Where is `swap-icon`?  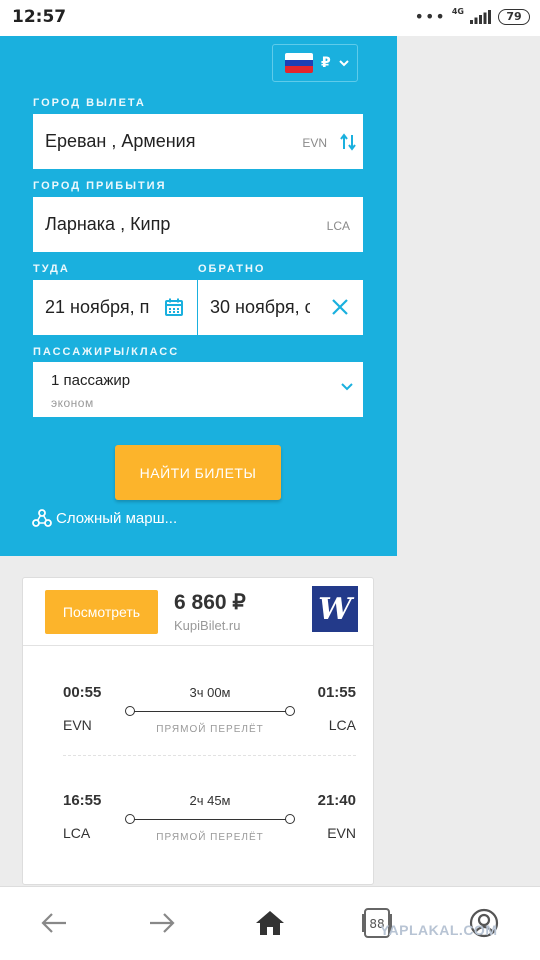 swap-icon is located at coordinates (348, 142).